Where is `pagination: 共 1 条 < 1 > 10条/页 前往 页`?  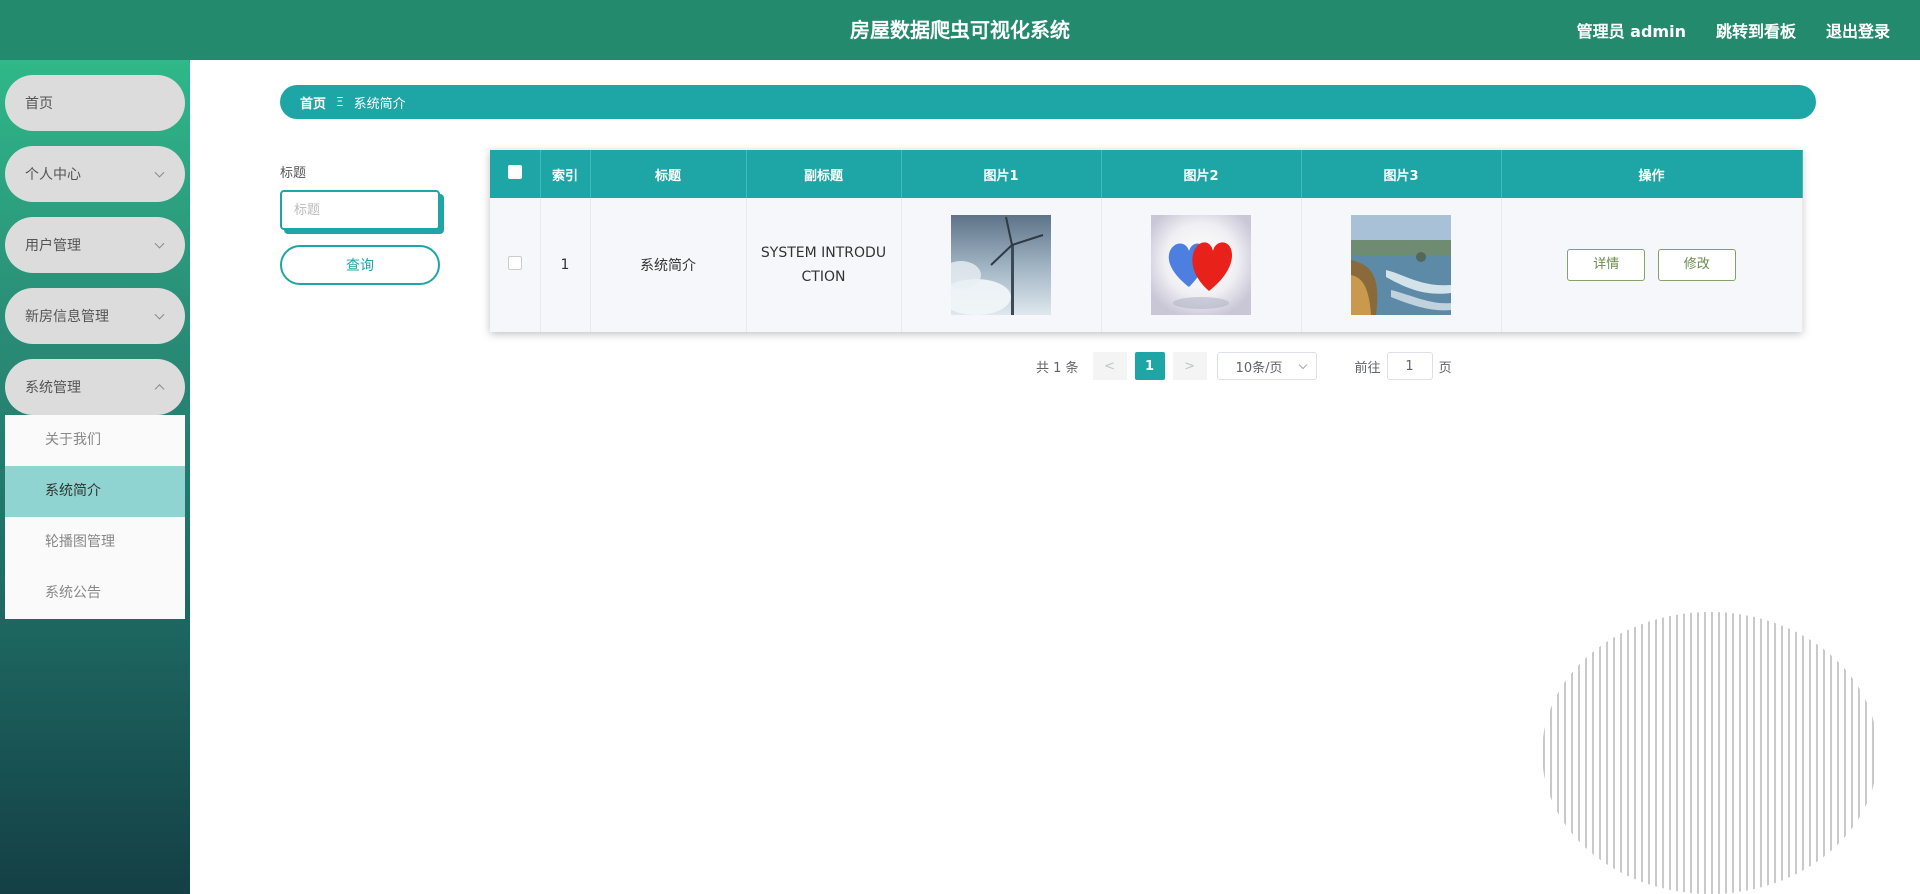
pagination: 共 1 条 < 1 > 10条/页 前往 页 is located at coordinates (1244, 366).